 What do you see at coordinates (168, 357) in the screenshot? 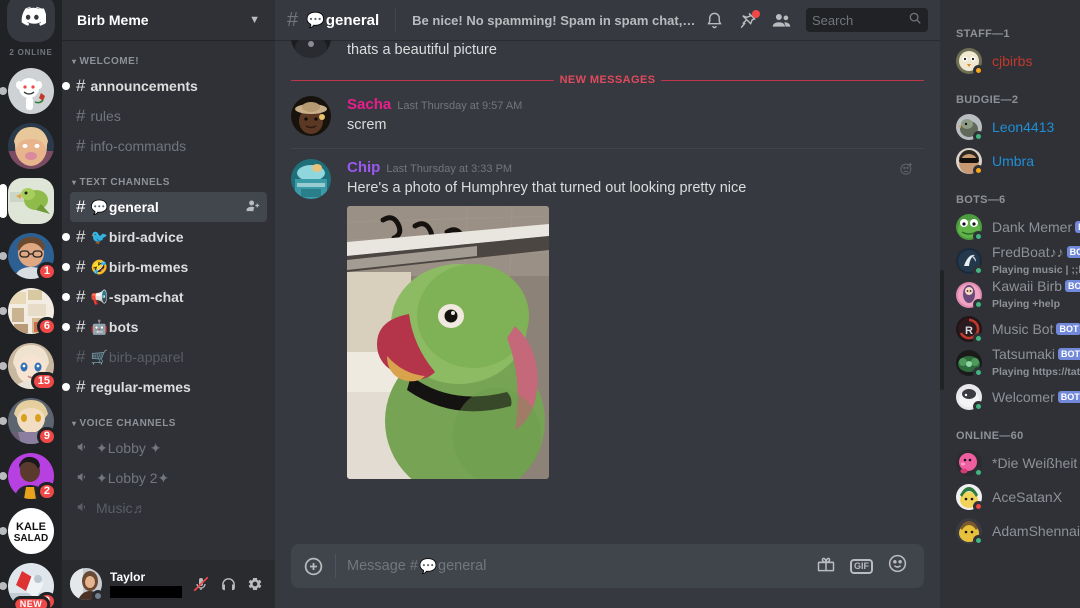
I see `channel-birb-apparel: # 🛒 birb-apparel` at bounding box center [168, 357].